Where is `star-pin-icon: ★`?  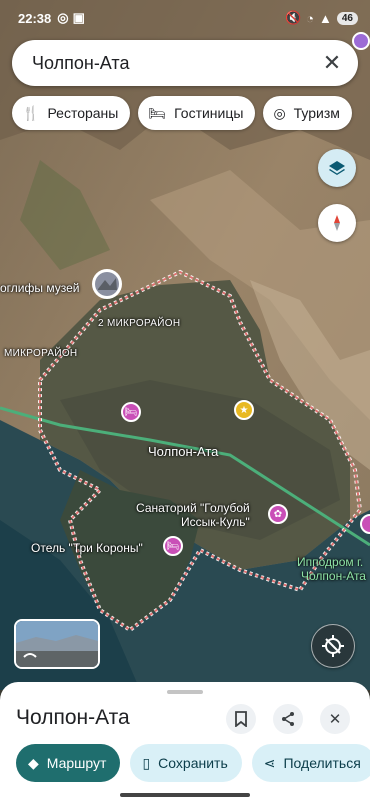
star-pin-icon: ★ is located at coordinates (244, 410).